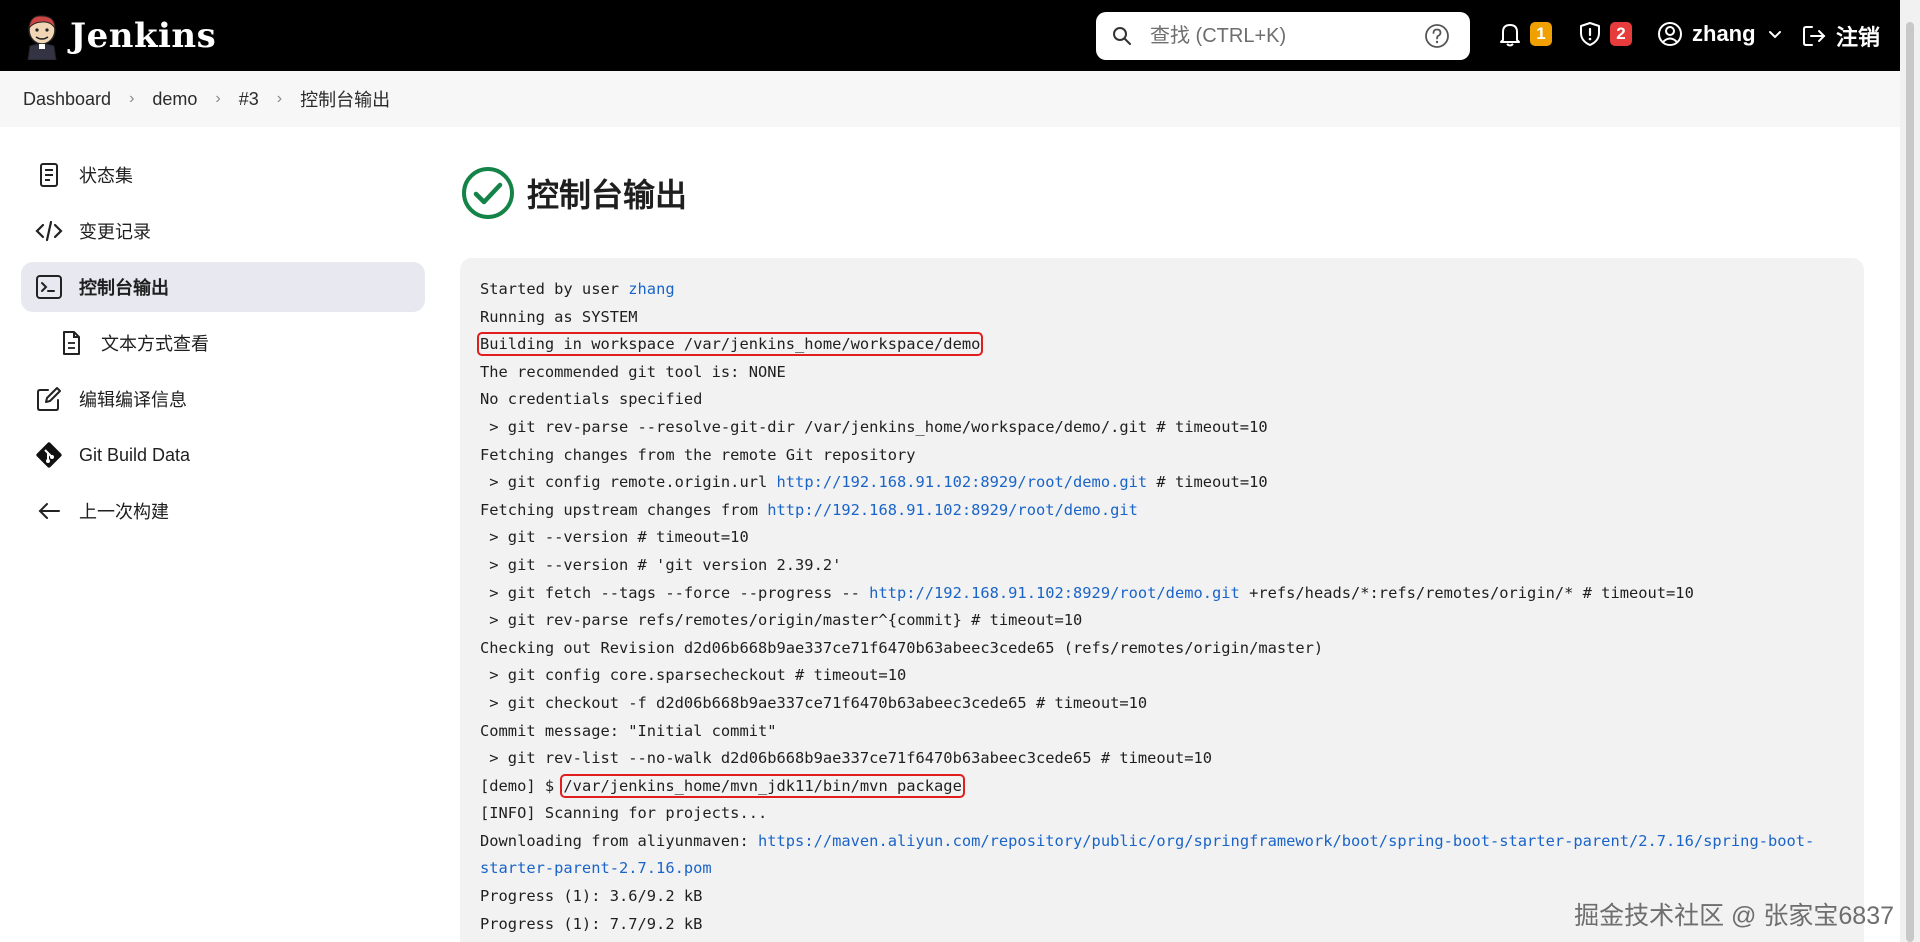  Describe the element at coordinates (223, 231) in the screenshot. I see `sidebar-item-changes: 变更记录` at that location.